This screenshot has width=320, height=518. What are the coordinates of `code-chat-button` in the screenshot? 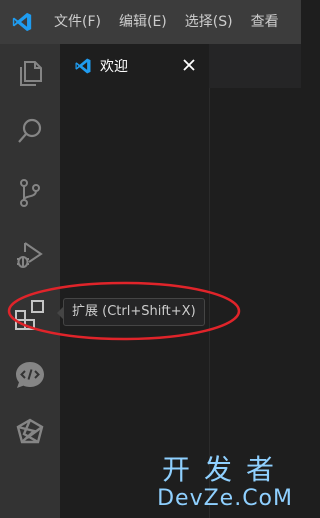 It's located at (30, 375).